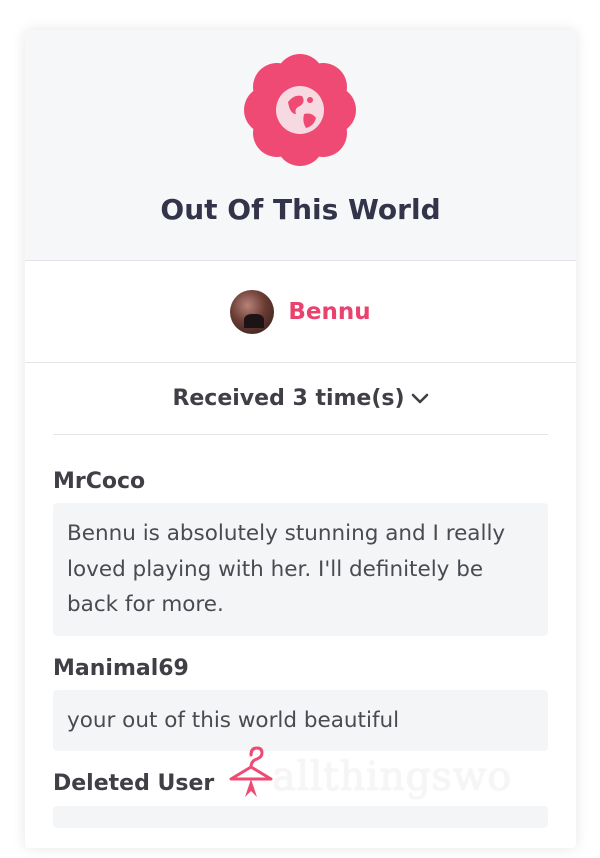 This screenshot has width=600, height=858. Describe the element at coordinates (252, 311) in the screenshot. I see `avatar` at that location.